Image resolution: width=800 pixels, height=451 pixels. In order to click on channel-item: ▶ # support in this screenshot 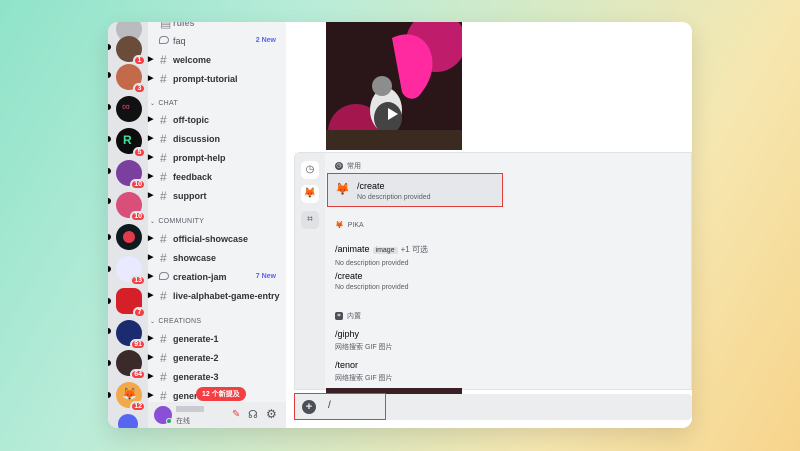, I will do `click(217, 197)`.